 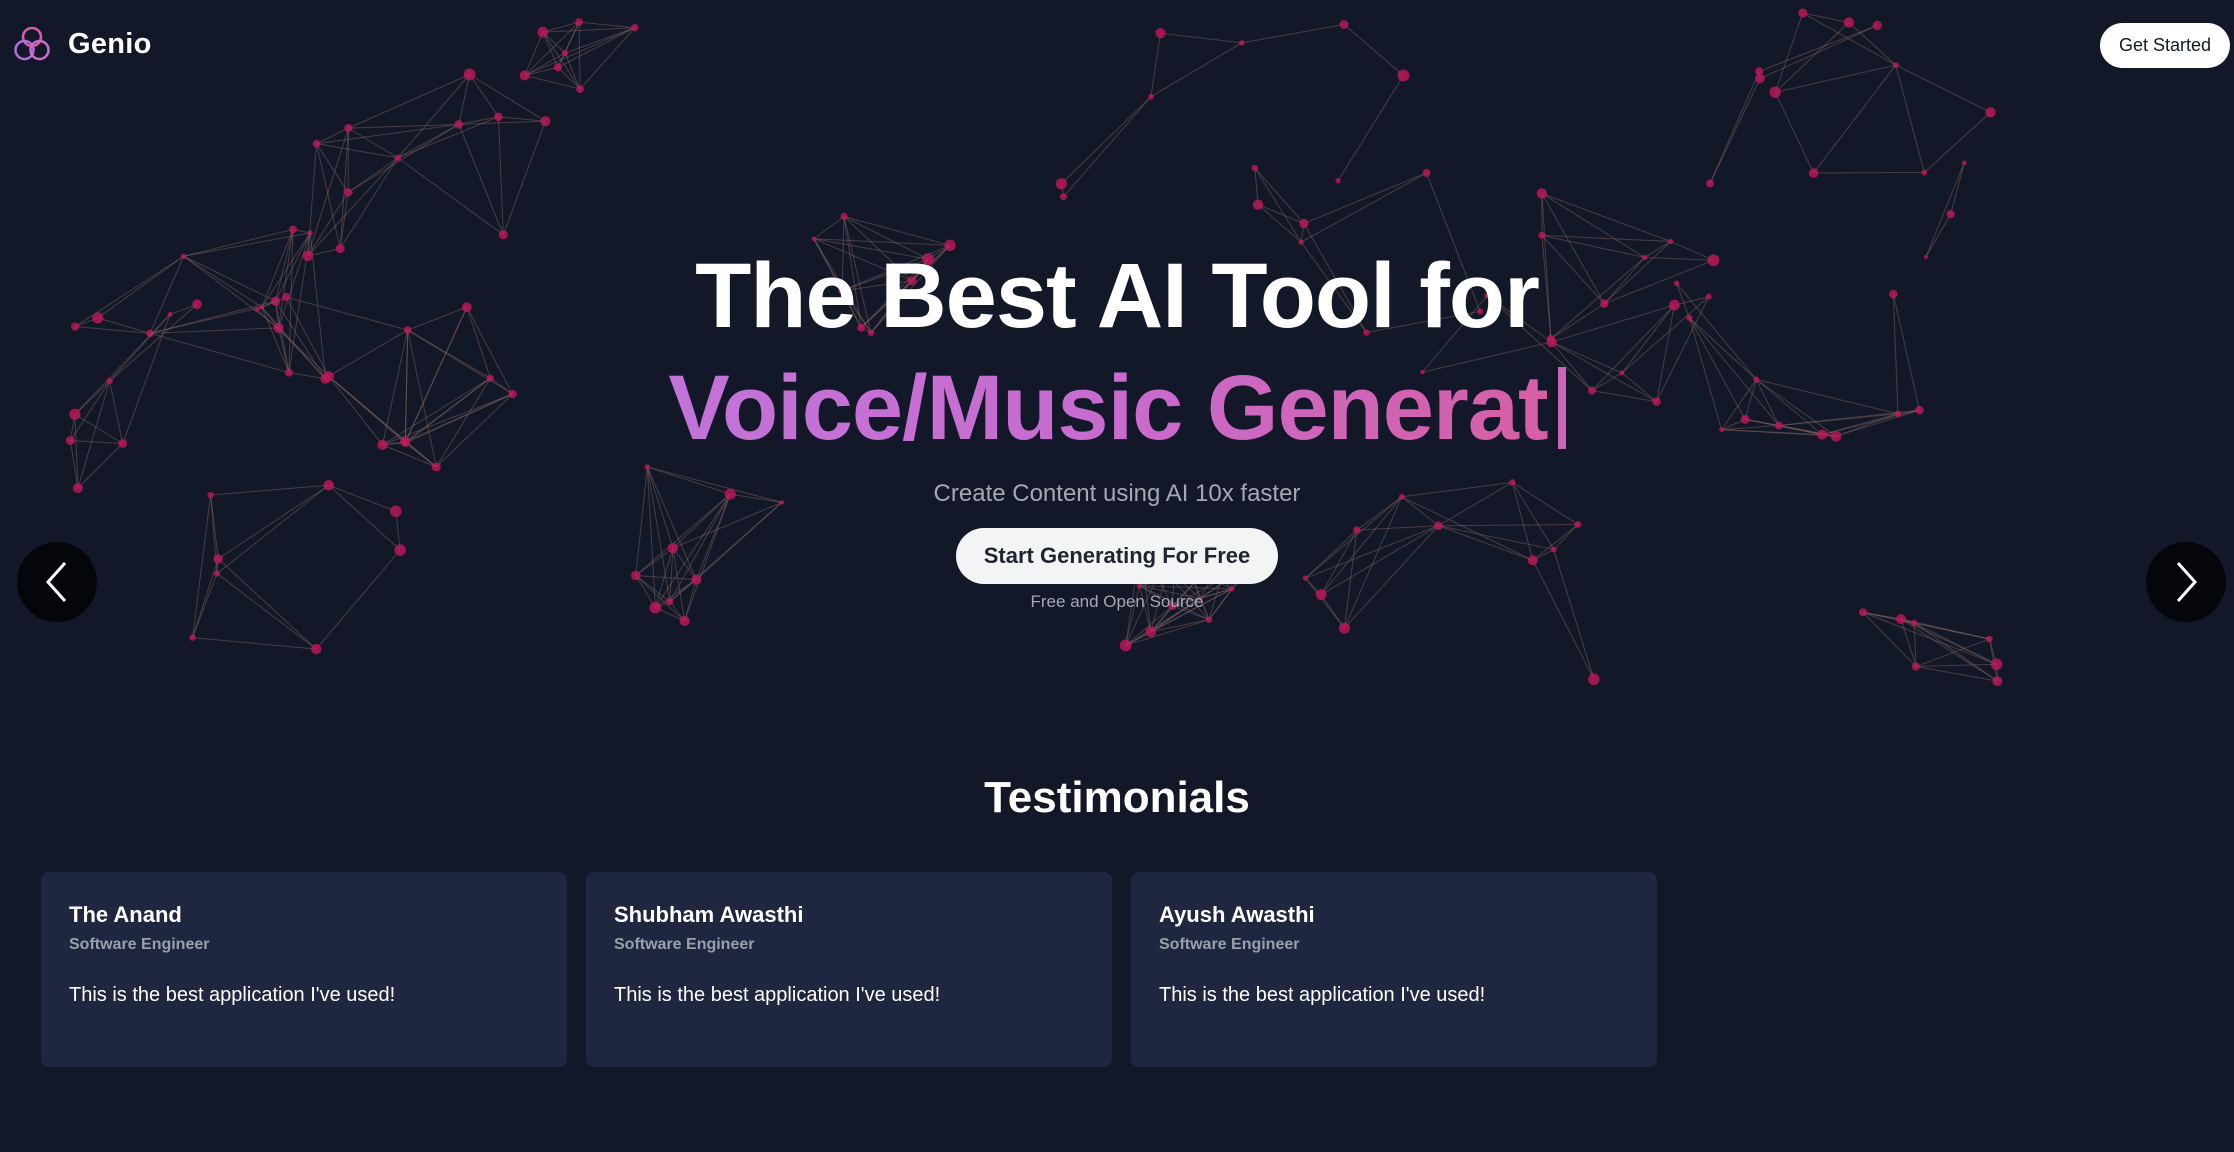 I want to click on get-started-button: Get Started, so click(x=2165, y=45).